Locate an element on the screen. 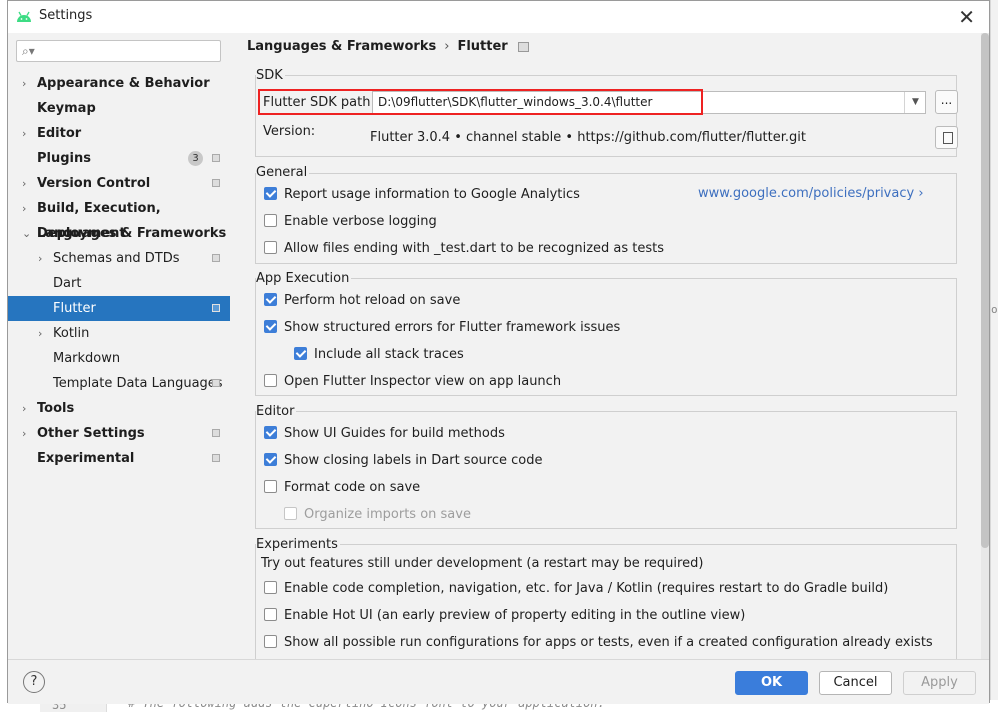 The height and width of the screenshot is (712, 998). sidebar-item-languages-frameworks: ⌄ Languages & Frameworks is located at coordinates (119, 233).